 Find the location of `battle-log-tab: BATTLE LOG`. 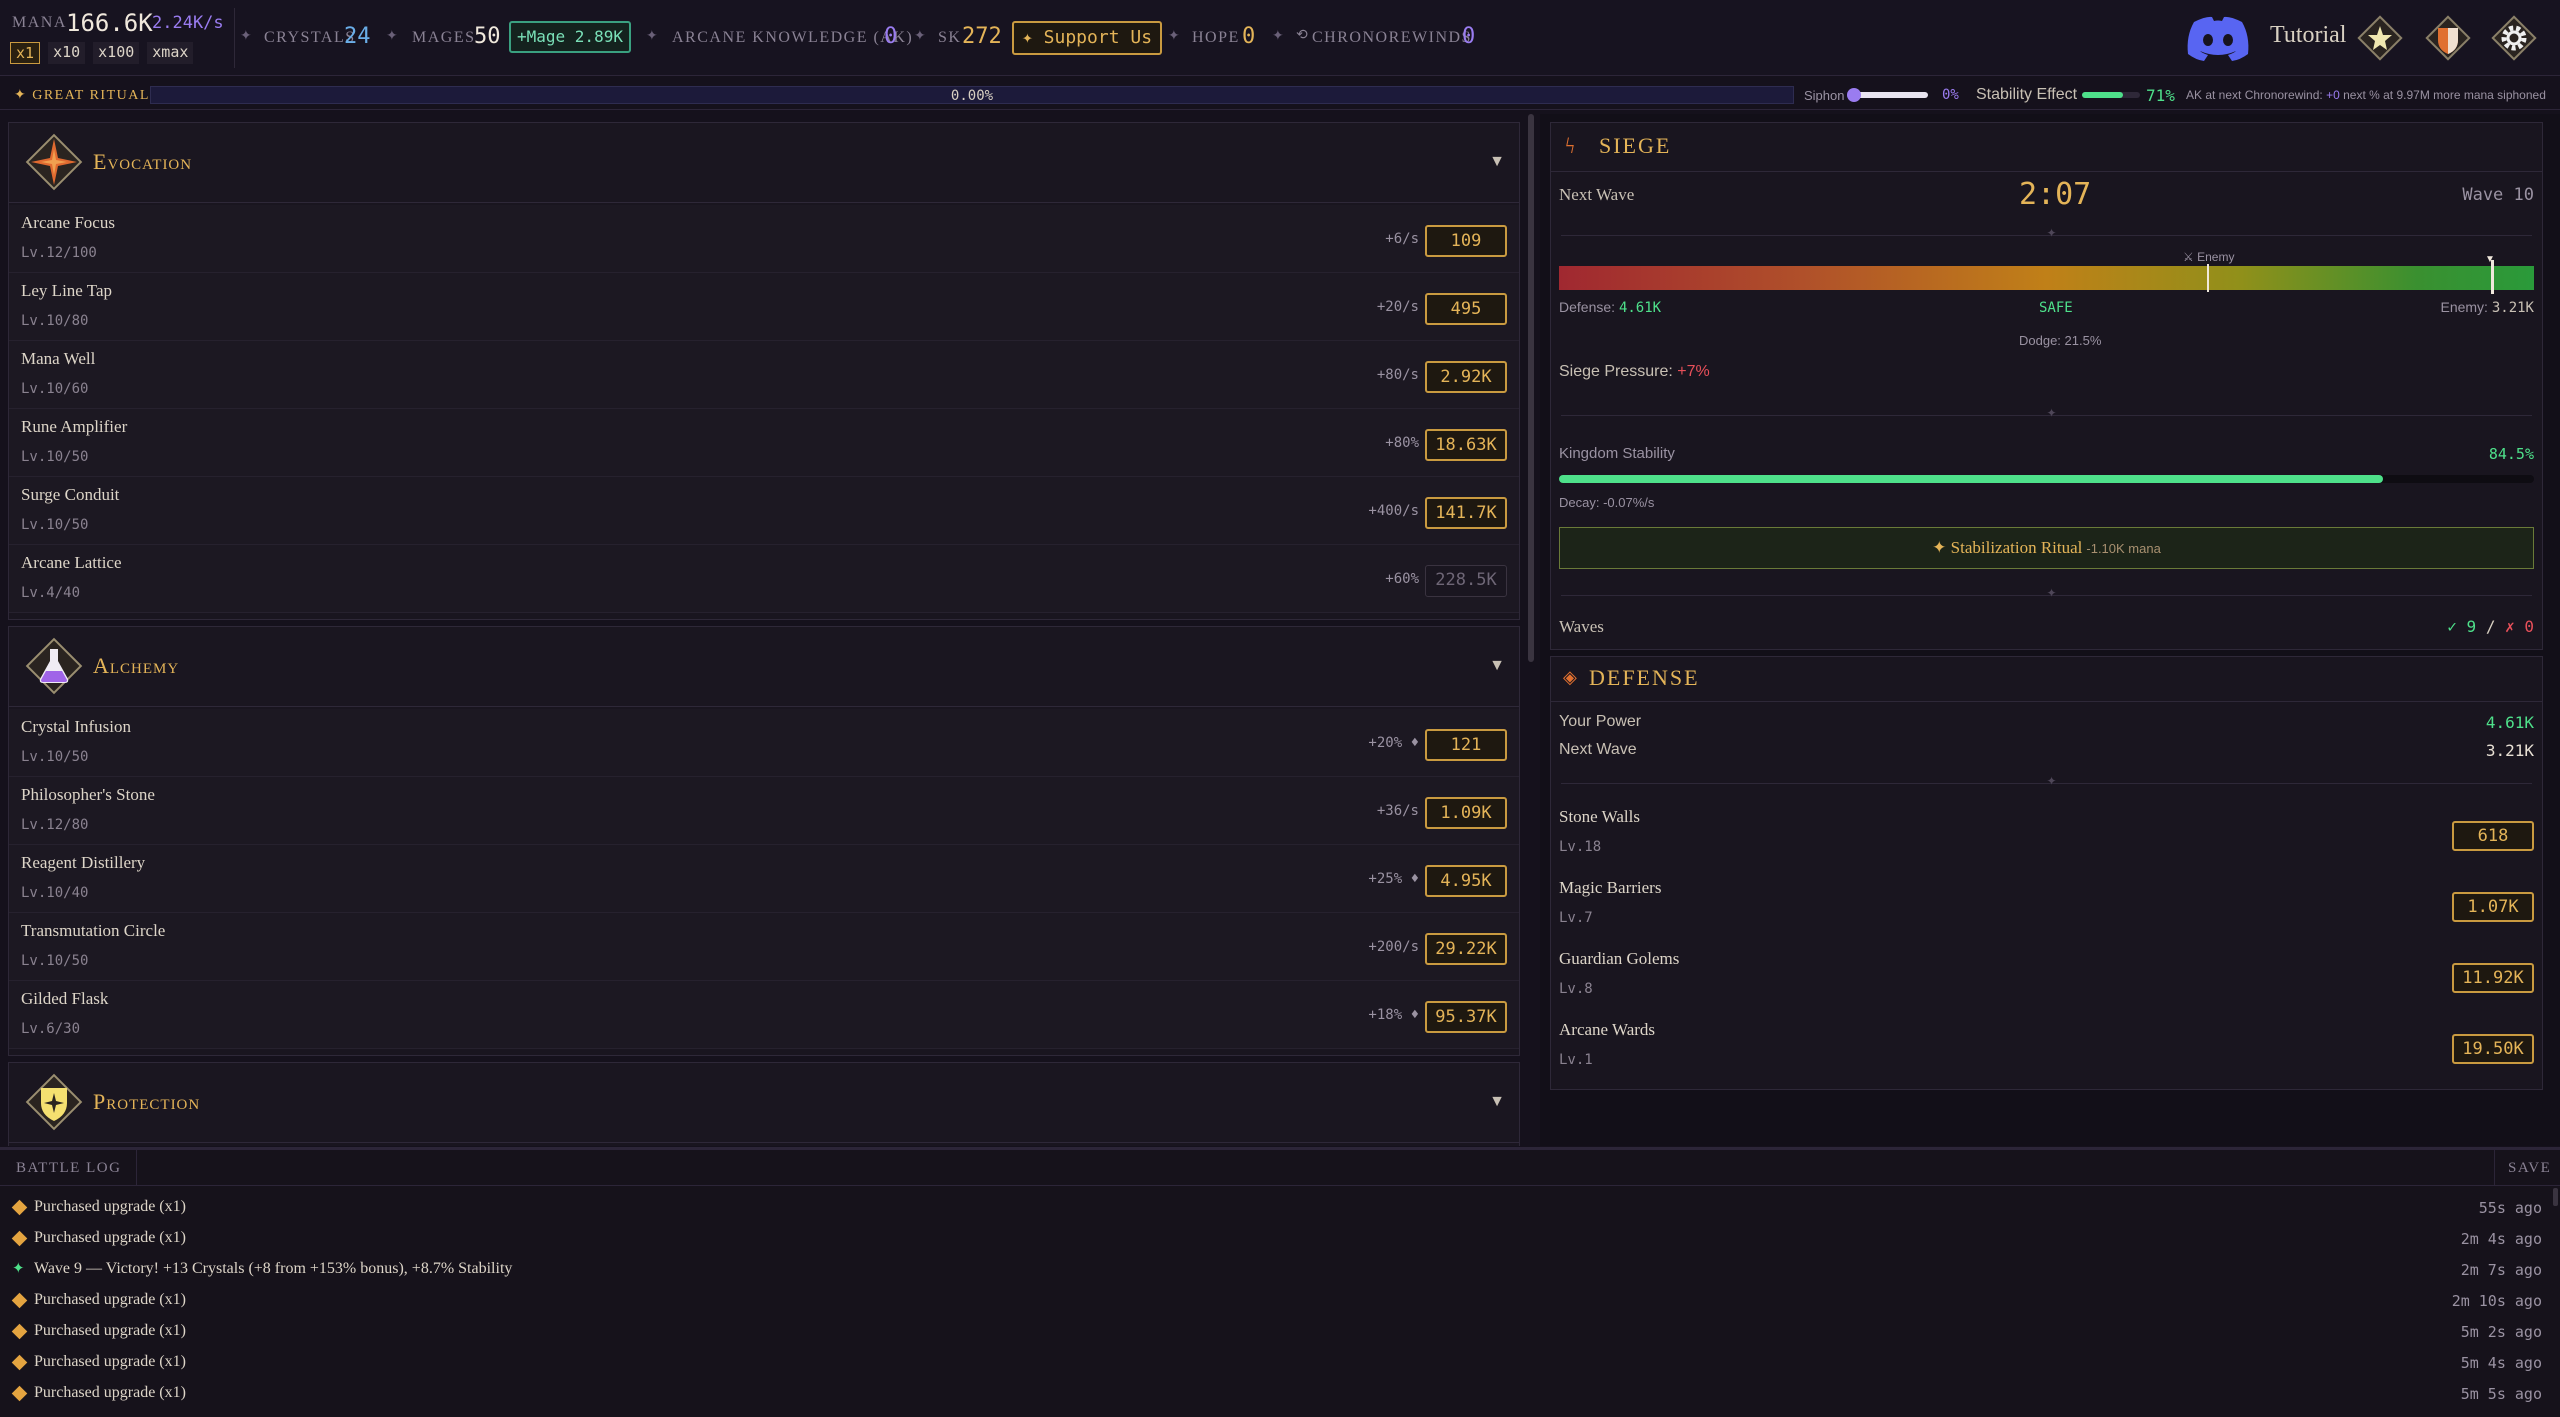

battle-log-tab: BATTLE LOG is located at coordinates (68, 1168).